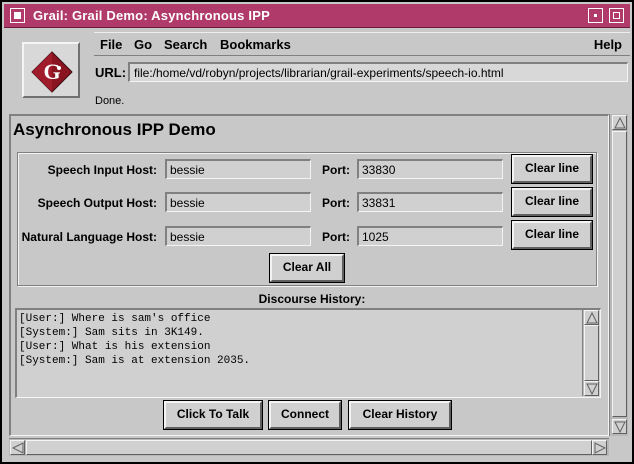 This screenshot has height=464, width=634. I want to click on natural-language-host-label: Natural Language Host:, so click(89, 237).